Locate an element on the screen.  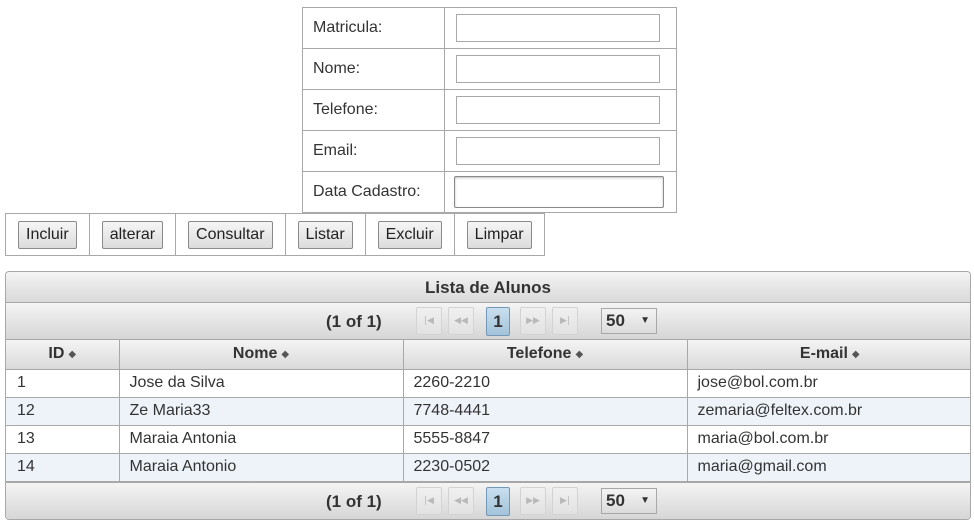
email-input is located at coordinates (558, 151).